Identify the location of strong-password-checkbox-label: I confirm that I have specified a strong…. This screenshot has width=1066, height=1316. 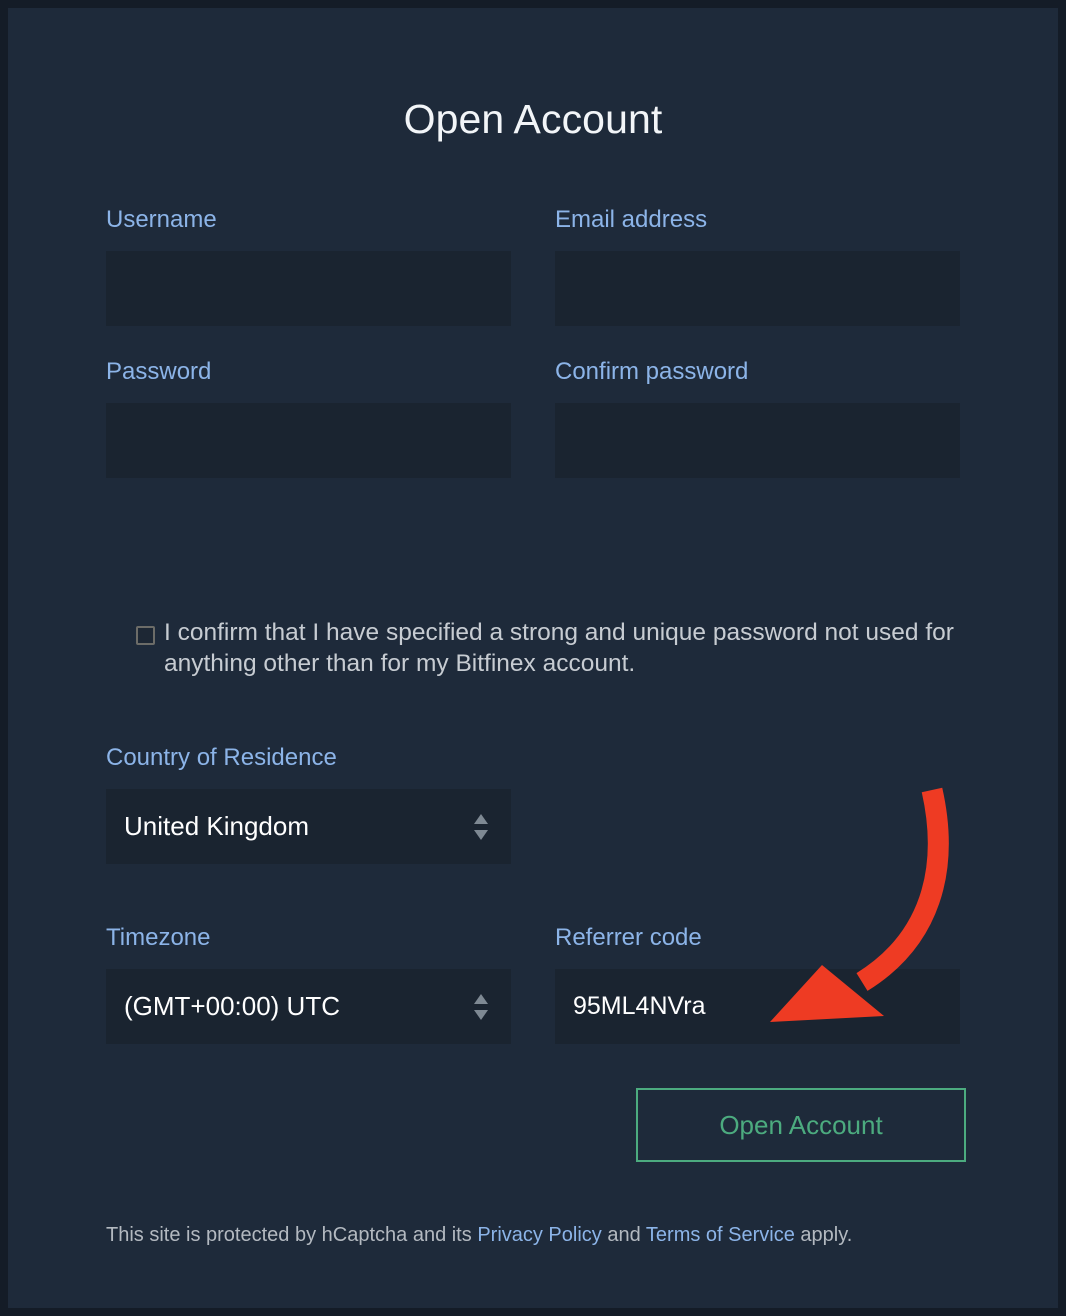
(559, 648).